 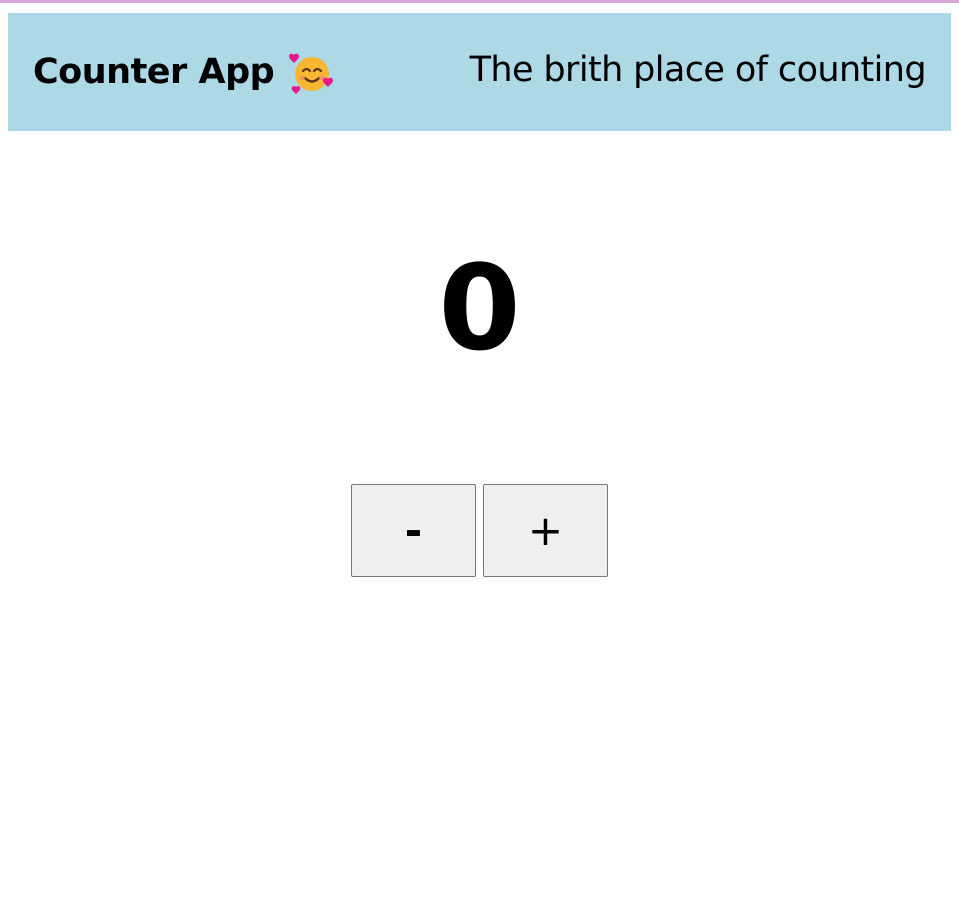 I want to click on brand: Counter App, so click(x=183, y=72).